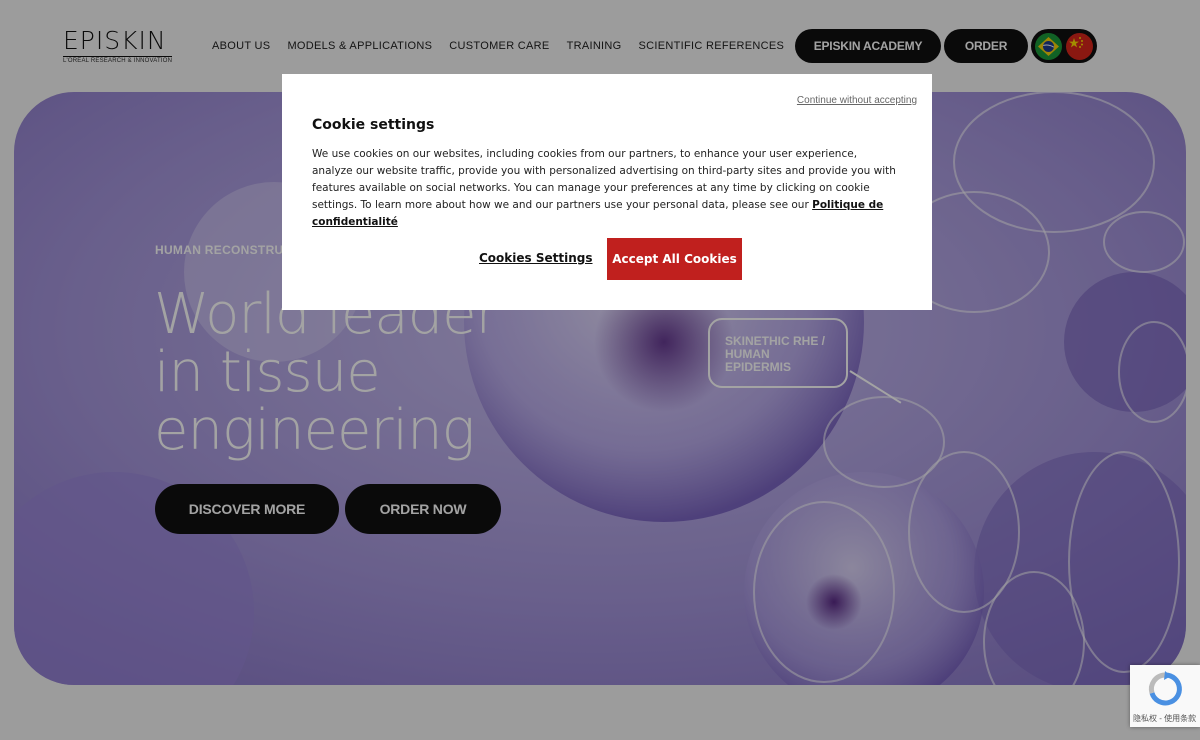 Image resolution: width=1200 pixels, height=740 pixels. Describe the element at coordinates (373, 125) in the screenshot. I see `cookie-dialog-title: Cookie settings` at that location.